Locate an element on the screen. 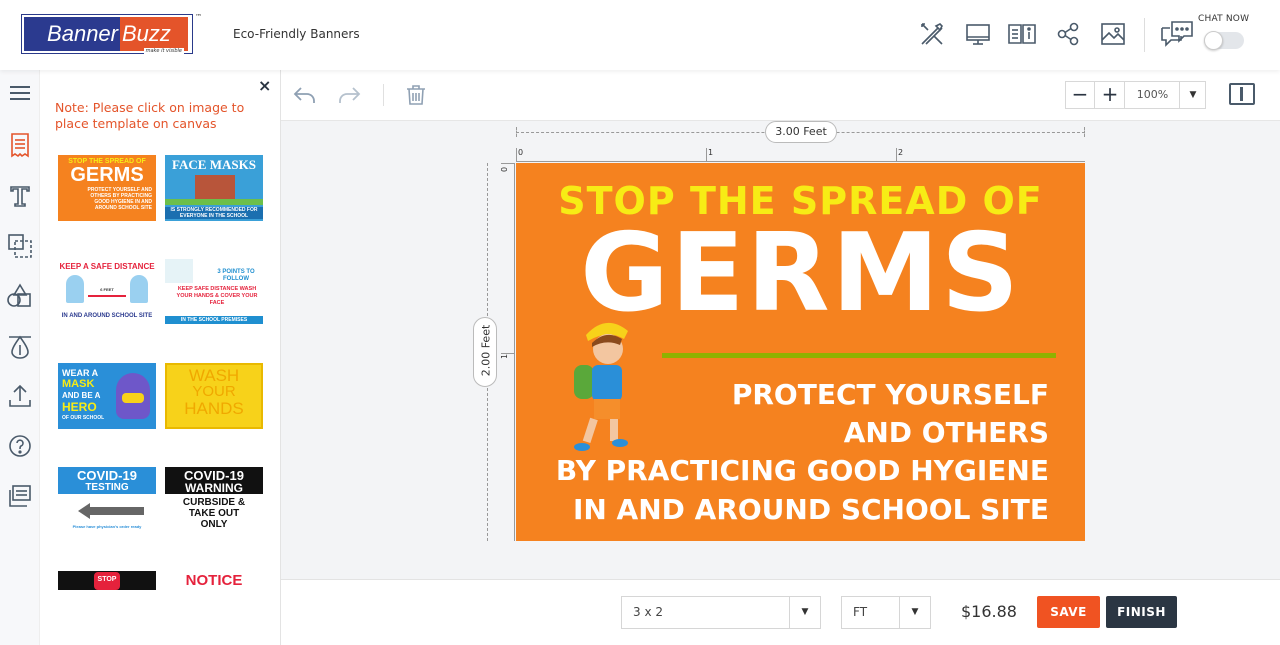  logo-tm: ™ is located at coordinates (198, 17).